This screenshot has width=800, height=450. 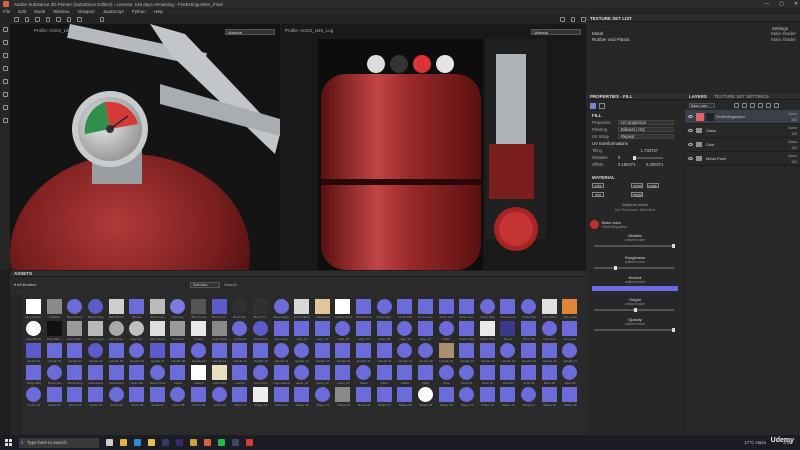 I want to click on uv-wrap-select: Repeat, so click(x=646, y=136).